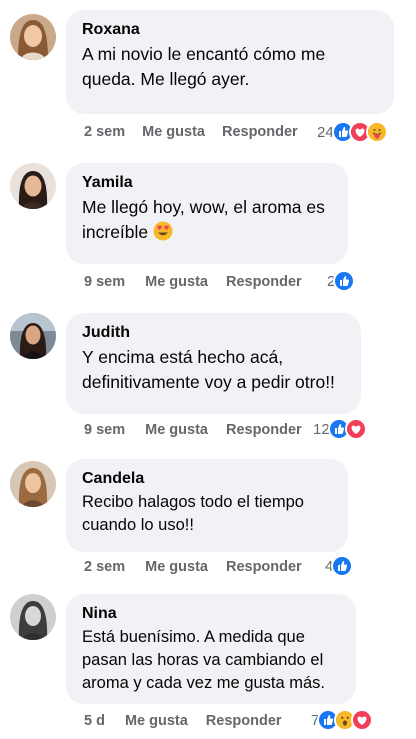 The image size is (416, 739). What do you see at coordinates (352, 132) in the screenshot?
I see `reactions-summary: 24` at bounding box center [352, 132].